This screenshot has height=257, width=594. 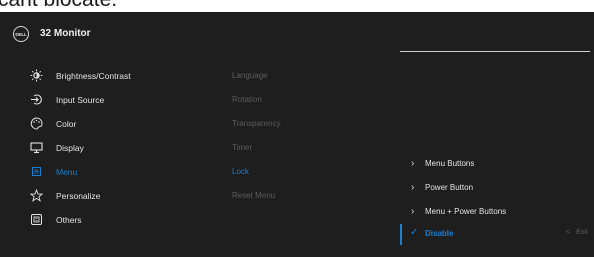 What do you see at coordinates (110, 220) in the screenshot?
I see `menu-item-others: Others` at bounding box center [110, 220].